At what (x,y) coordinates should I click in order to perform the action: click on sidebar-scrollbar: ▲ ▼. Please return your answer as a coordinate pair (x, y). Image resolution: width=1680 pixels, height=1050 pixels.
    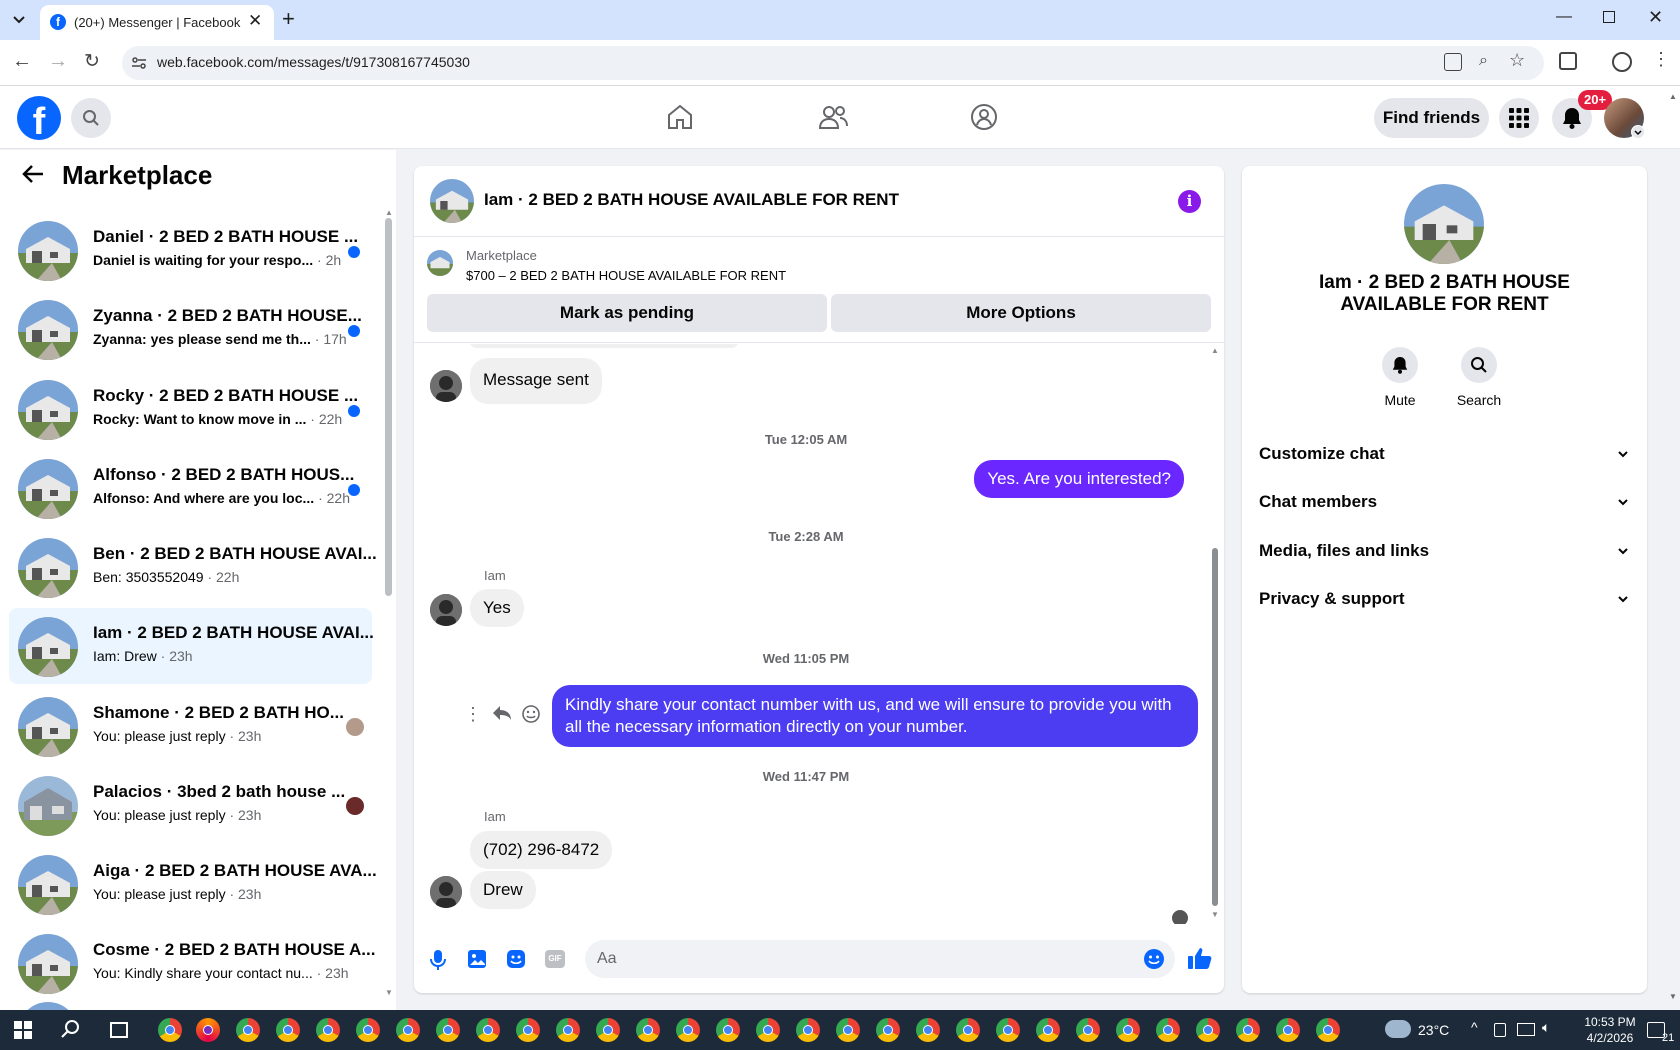
    Looking at the image, I should click on (388, 603).